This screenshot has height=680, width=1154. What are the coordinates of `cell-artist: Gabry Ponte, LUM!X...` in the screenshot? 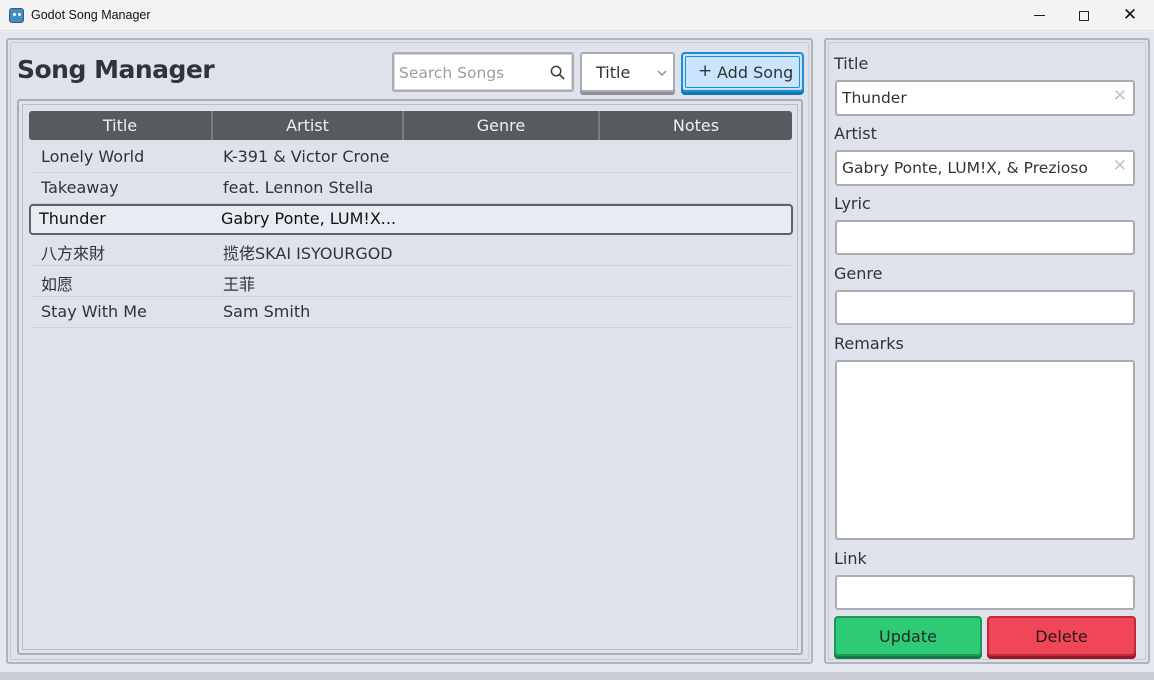 It's located at (309, 218).